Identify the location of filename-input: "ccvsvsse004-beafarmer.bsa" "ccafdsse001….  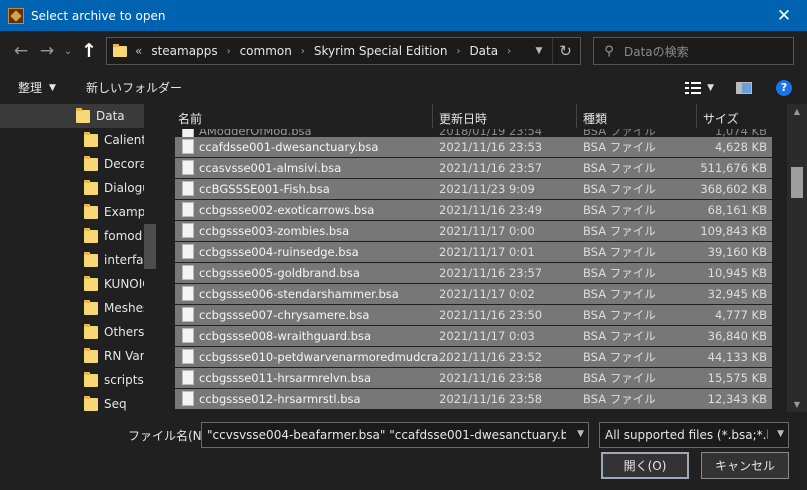
(395, 435).